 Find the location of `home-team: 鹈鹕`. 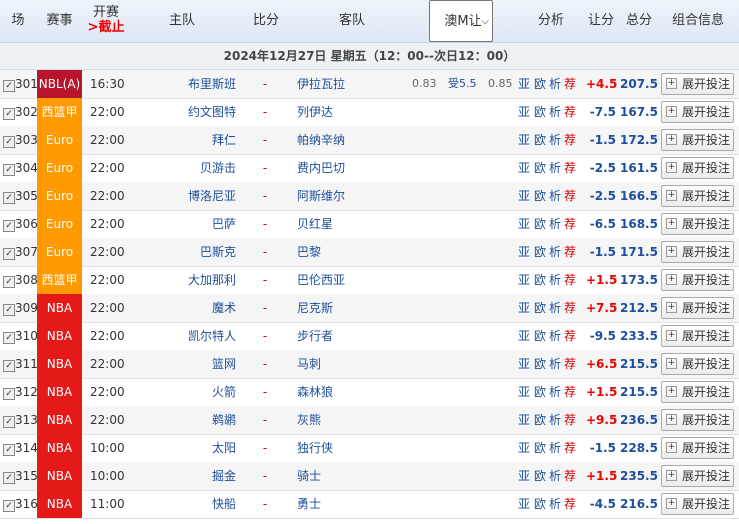

home-team: 鹈鹕 is located at coordinates (183, 420).